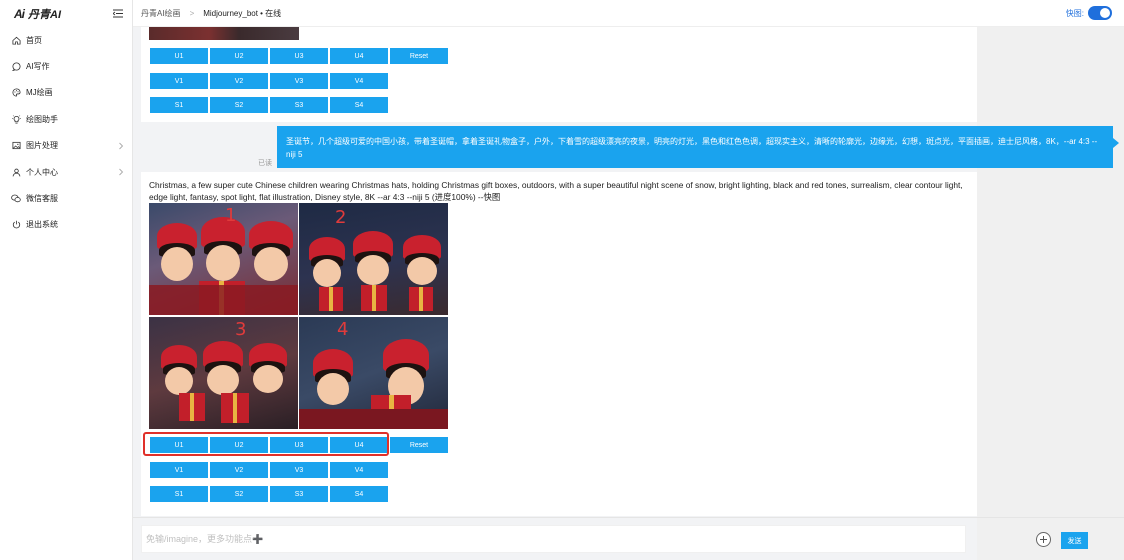  I want to click on plus-icon, so click(1043, 539).